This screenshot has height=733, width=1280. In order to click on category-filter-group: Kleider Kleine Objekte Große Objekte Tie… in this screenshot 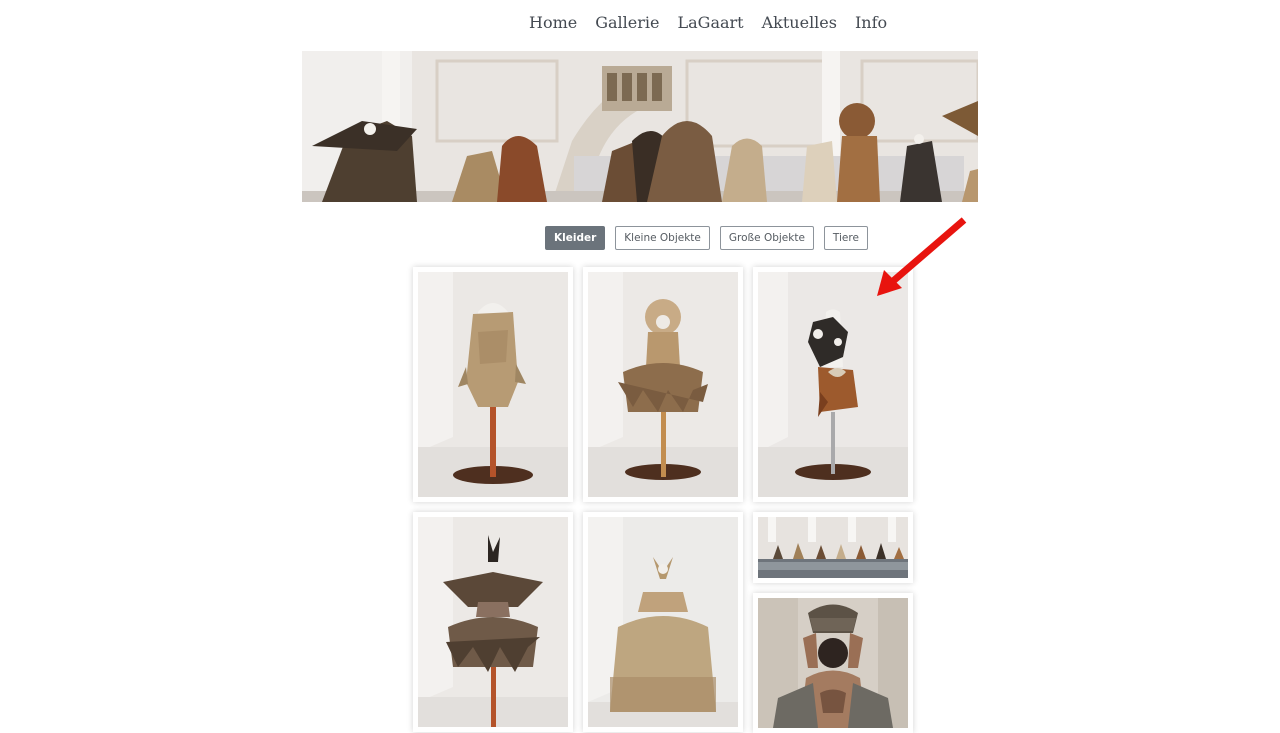, I will do `click(706, 238)`.